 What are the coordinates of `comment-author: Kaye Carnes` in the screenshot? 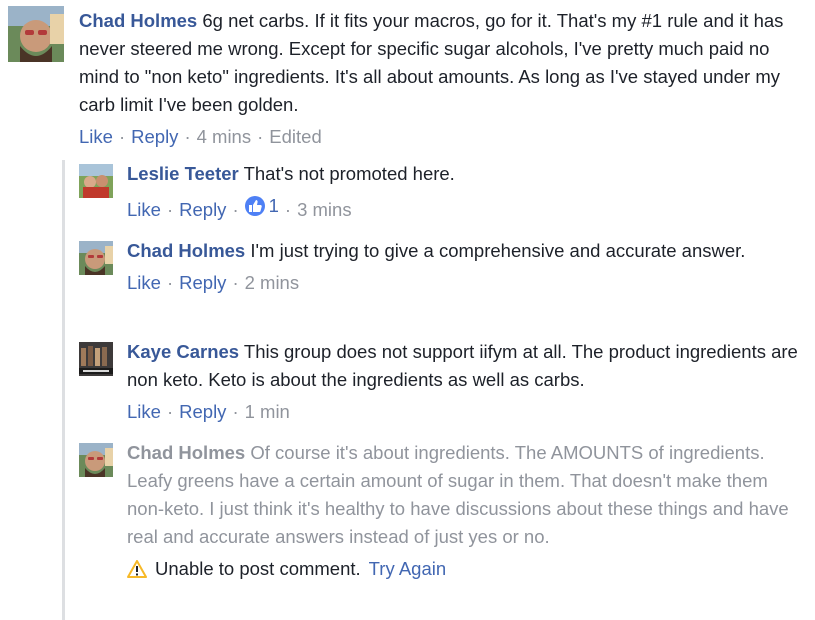 It's located at (183, 351).